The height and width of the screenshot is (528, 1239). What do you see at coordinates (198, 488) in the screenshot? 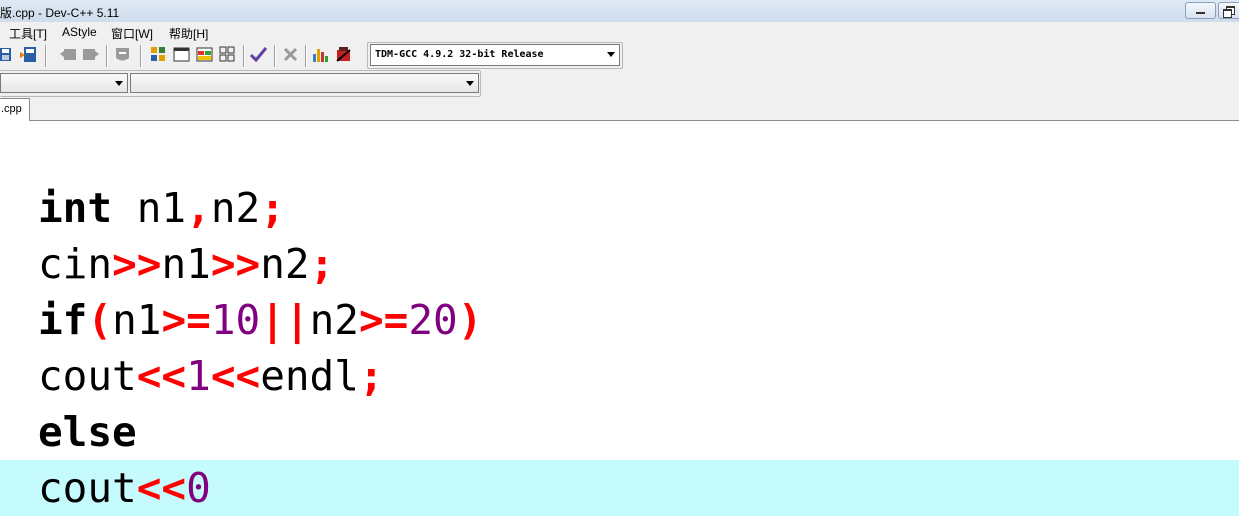
I see `code-token: 0` at bounding box center [198, 488].